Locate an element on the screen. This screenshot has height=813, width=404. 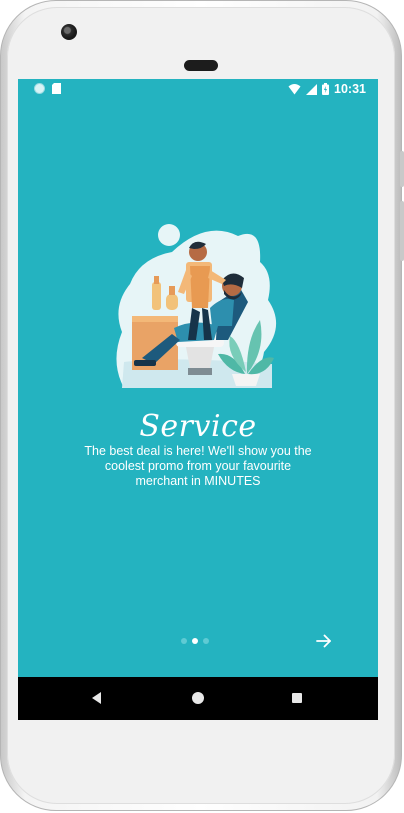
front-camera is located at coordinates (69, 32).